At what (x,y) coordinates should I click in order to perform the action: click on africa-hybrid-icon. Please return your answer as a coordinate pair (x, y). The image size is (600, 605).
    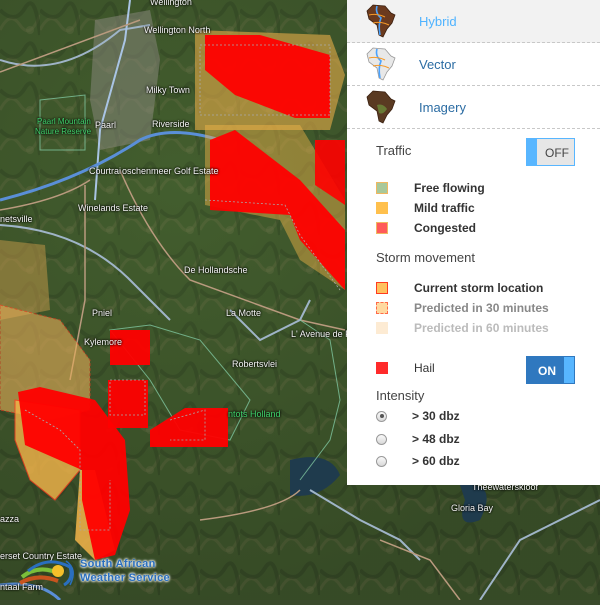
    Looking at the image, I should click on (381, 21).